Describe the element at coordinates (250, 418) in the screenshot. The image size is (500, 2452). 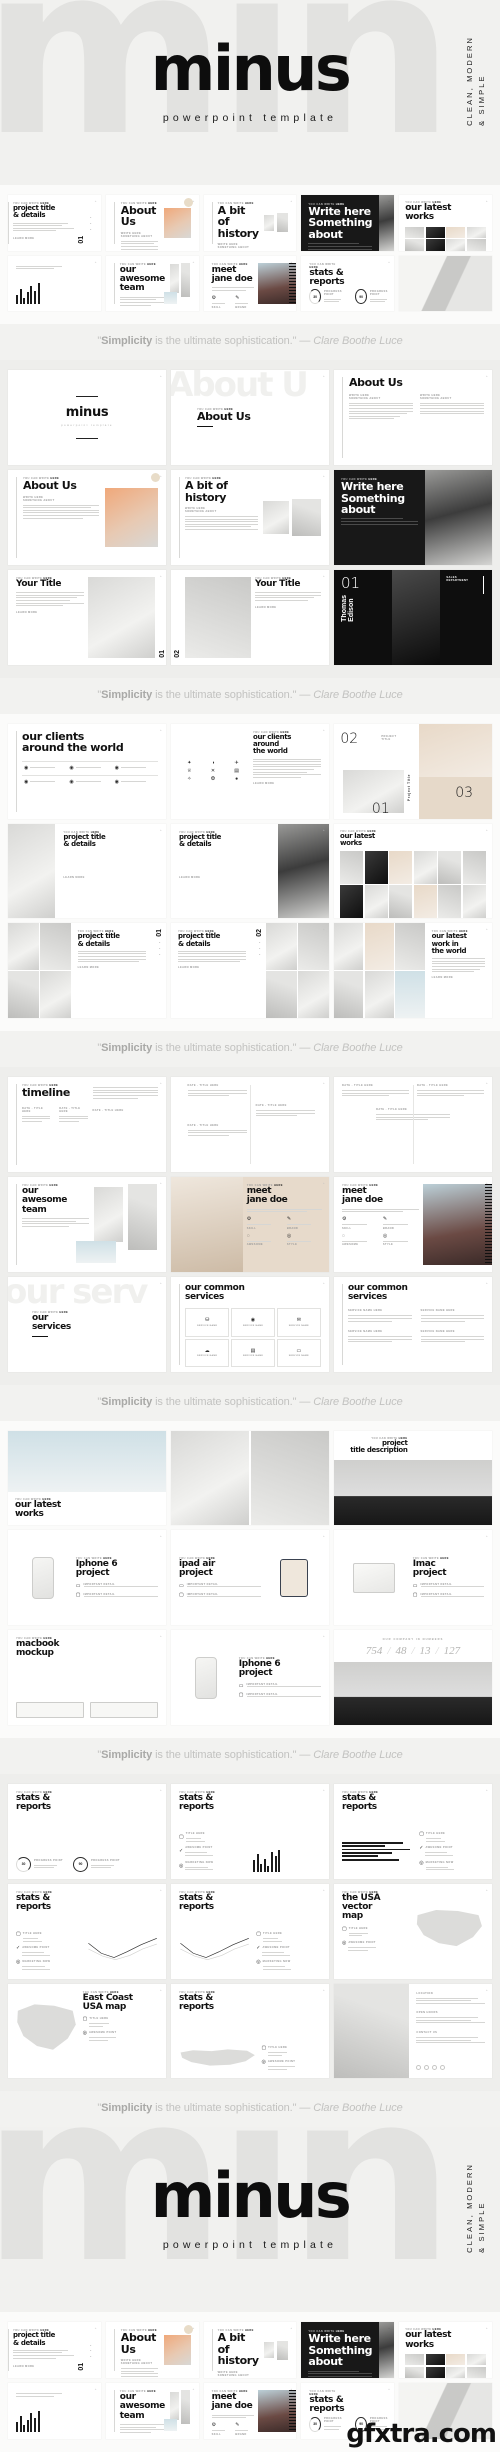
I see `slide-section-title: About U You can write Here About Us +` at that location.